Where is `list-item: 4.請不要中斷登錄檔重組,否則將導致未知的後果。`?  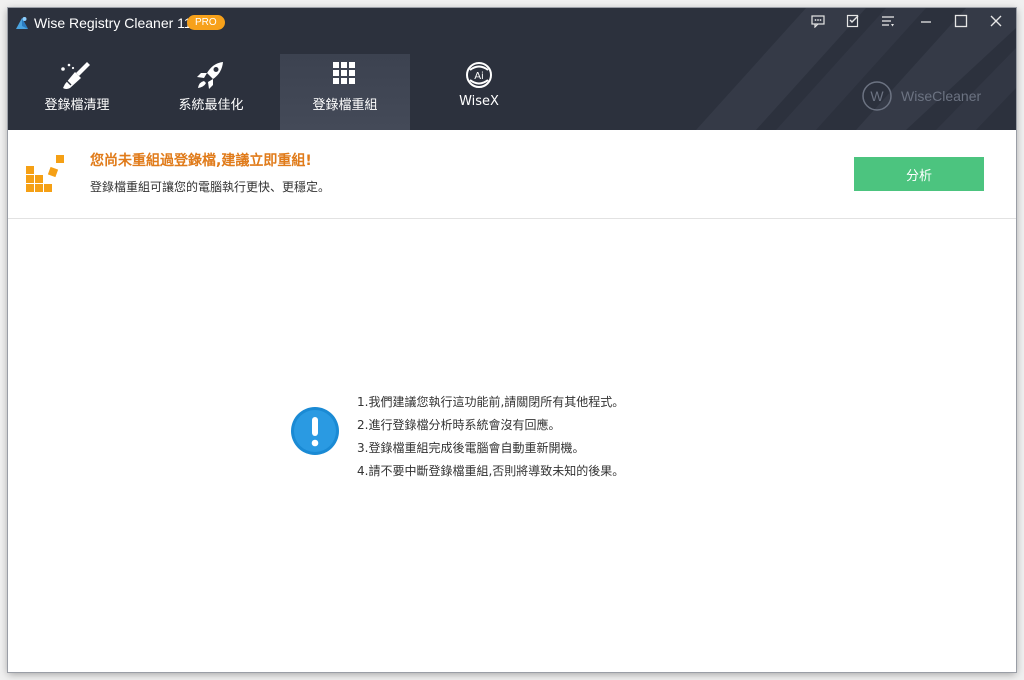
list-item: 4.請不要中斷登錄檔重組,否則將導致未知的後果。 is located at coordinates (491, 471).